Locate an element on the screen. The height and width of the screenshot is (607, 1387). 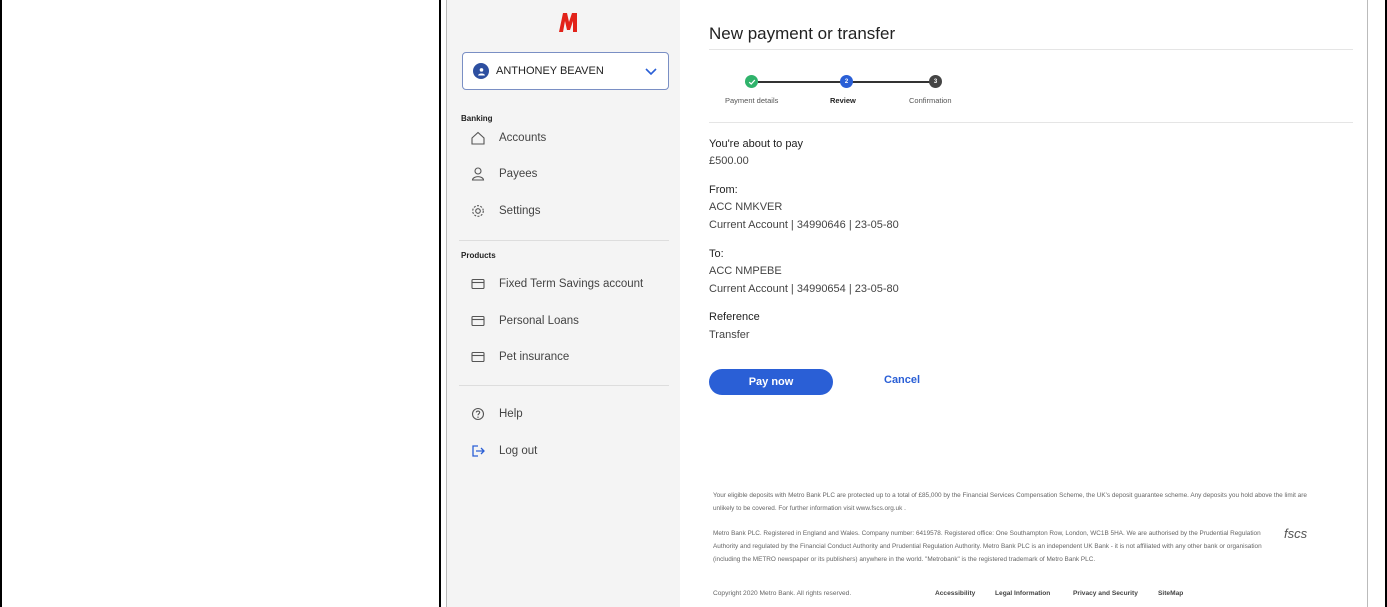
to-account-name: ACC NMPEBE is located at coordinates (745, 271).